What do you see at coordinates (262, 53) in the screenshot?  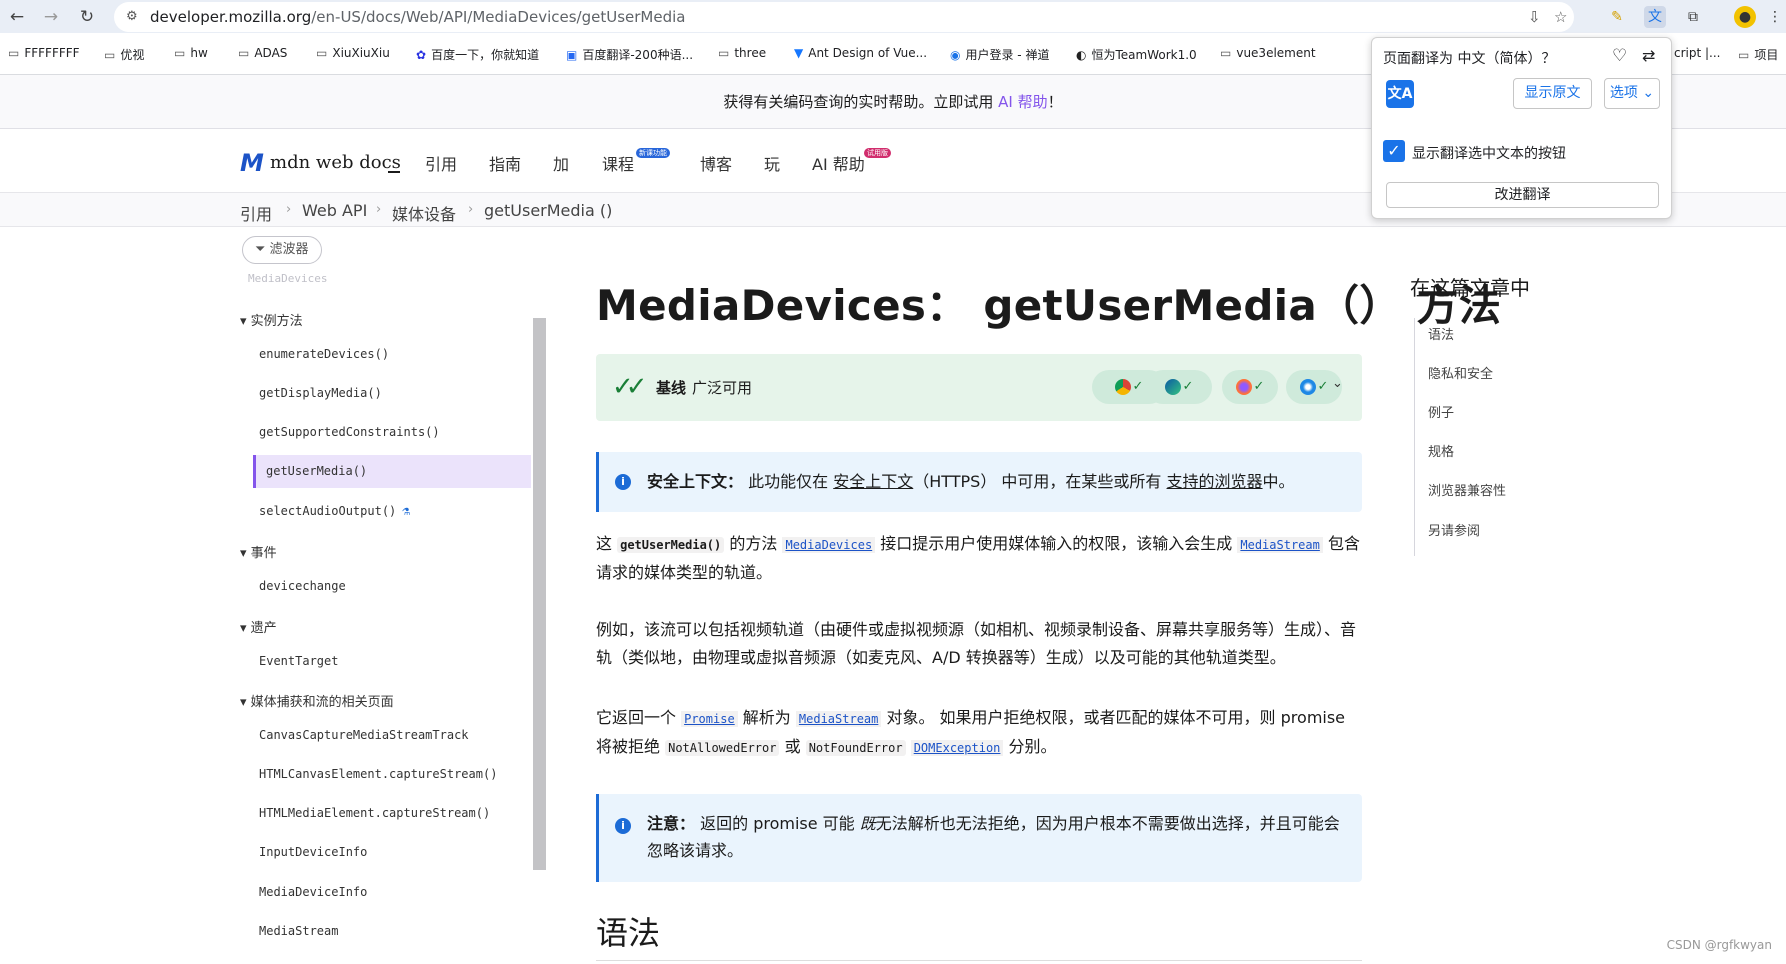 I see `bookmark-item: ▭ ADAS` at bounding box center [262, 53].